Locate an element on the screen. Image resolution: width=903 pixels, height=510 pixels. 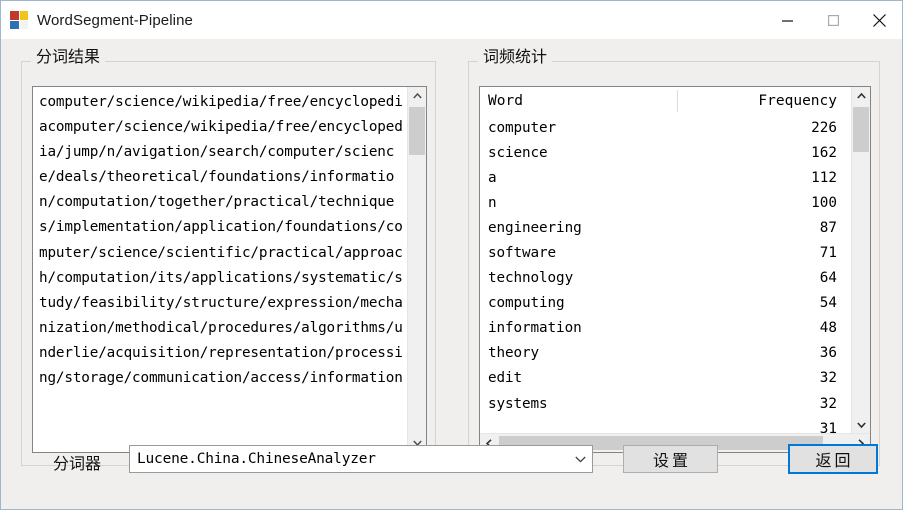
cell-word: software is located at coordinates (522, 253).